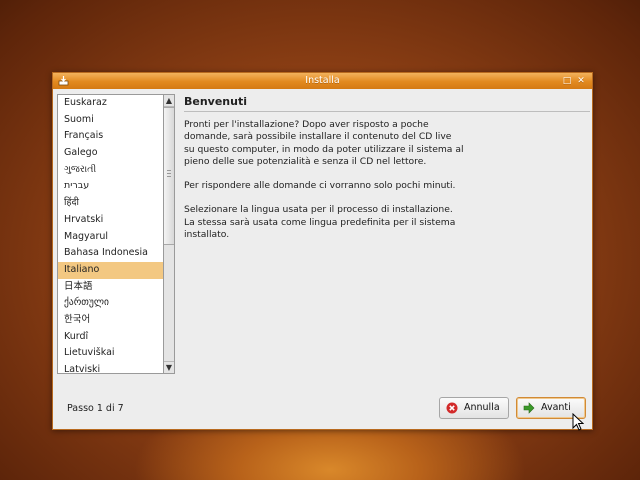 This screenshot has width=640, height=480. I want to click on list-item: ქართული, so click(112, 303).